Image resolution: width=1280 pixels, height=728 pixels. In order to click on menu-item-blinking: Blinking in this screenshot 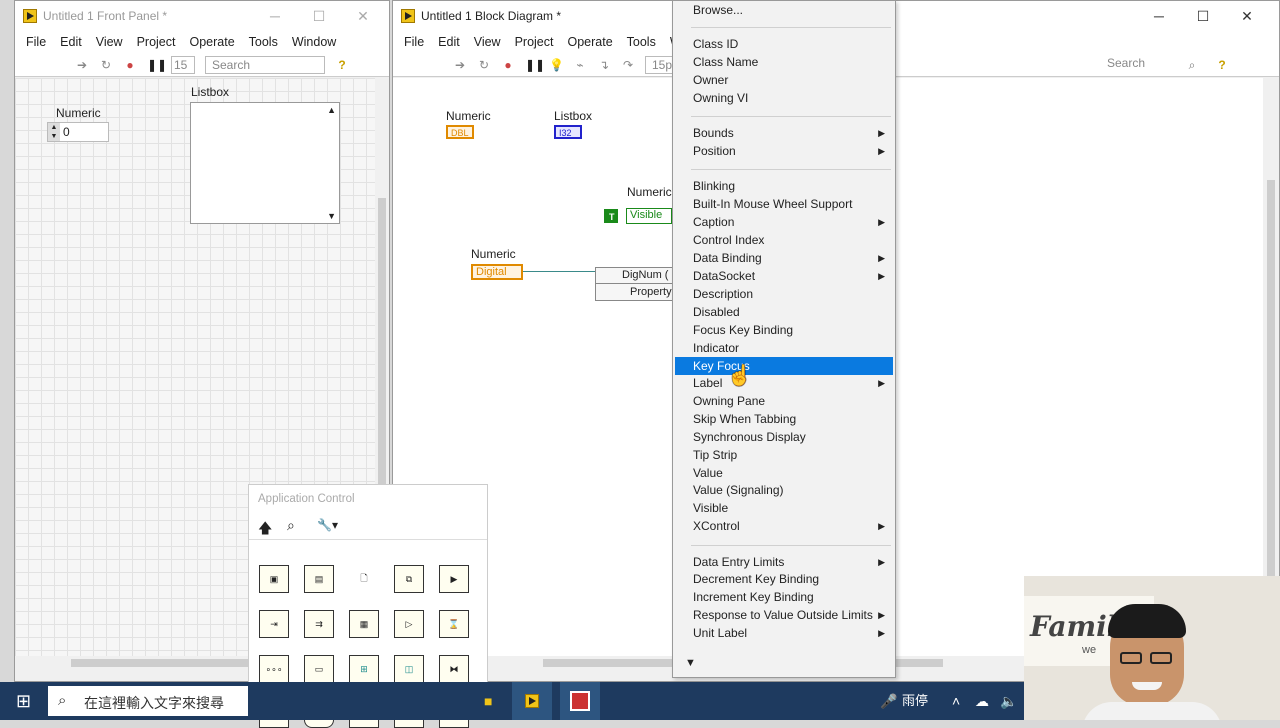, I will do `click(784, 186)`.